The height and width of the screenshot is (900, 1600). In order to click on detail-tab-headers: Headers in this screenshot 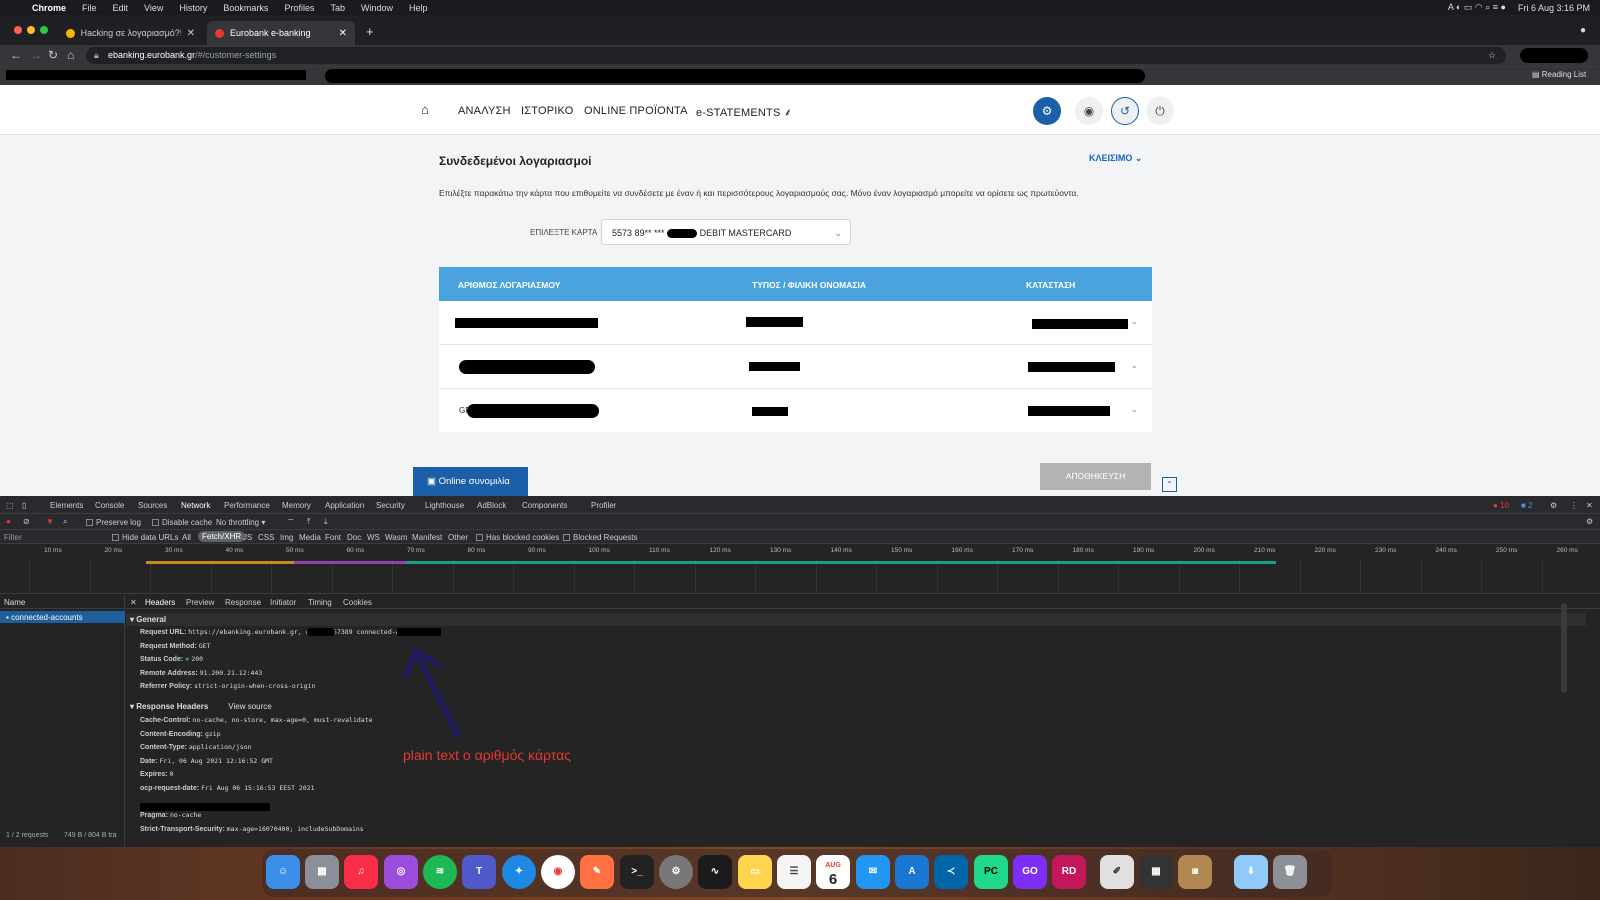, I will do `click(160, 602)`.